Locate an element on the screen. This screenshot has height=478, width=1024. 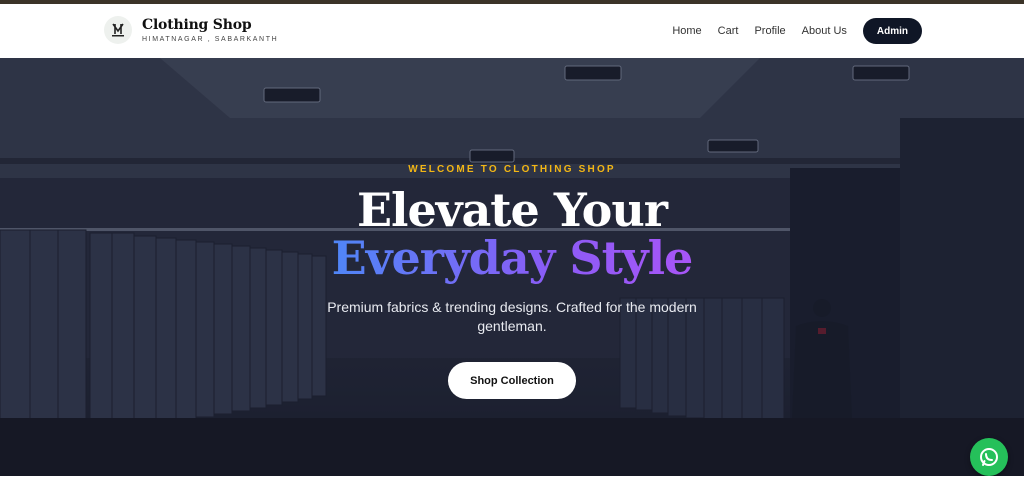
hero-headline-gradient-text: Everyday Style is located at coordinates (512, 258).